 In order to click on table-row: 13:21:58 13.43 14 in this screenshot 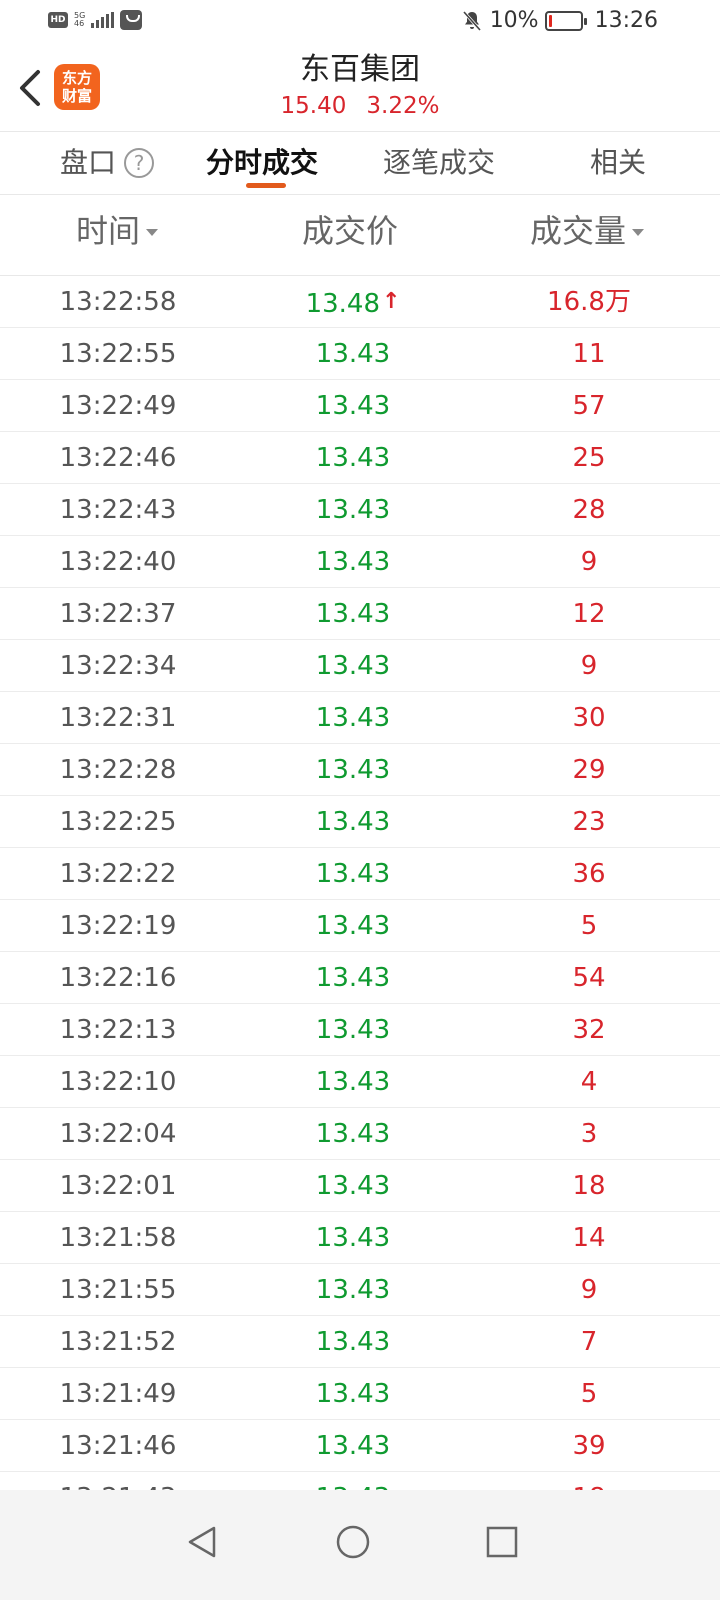, I will do `click(360, 1238)`.